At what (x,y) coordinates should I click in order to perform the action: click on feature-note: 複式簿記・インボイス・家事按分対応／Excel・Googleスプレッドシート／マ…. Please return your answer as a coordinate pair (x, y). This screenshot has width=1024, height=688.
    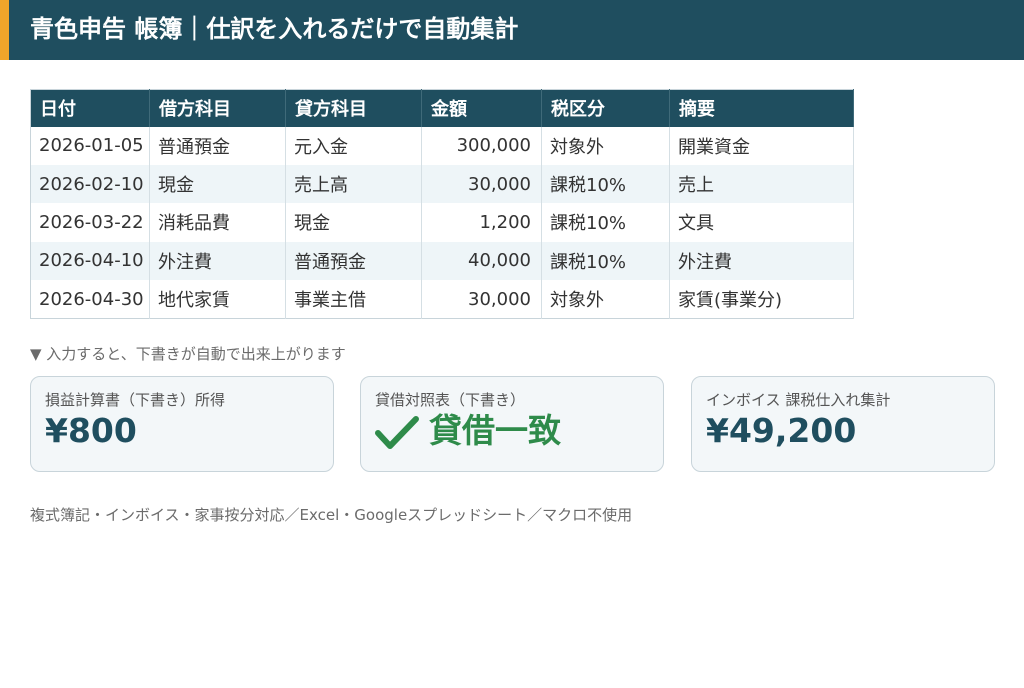
    Looking at the image, I should click on (331, 515).